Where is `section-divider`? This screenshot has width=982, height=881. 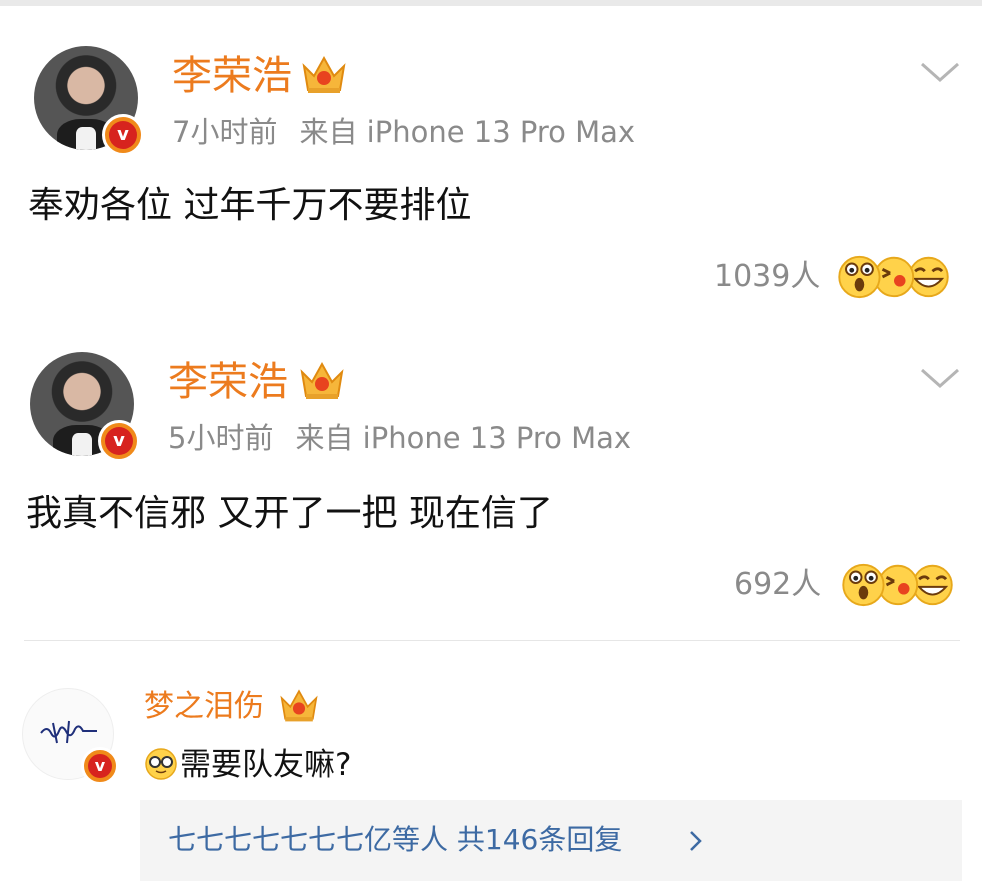 section-divider is located at coordinates (492, 640).